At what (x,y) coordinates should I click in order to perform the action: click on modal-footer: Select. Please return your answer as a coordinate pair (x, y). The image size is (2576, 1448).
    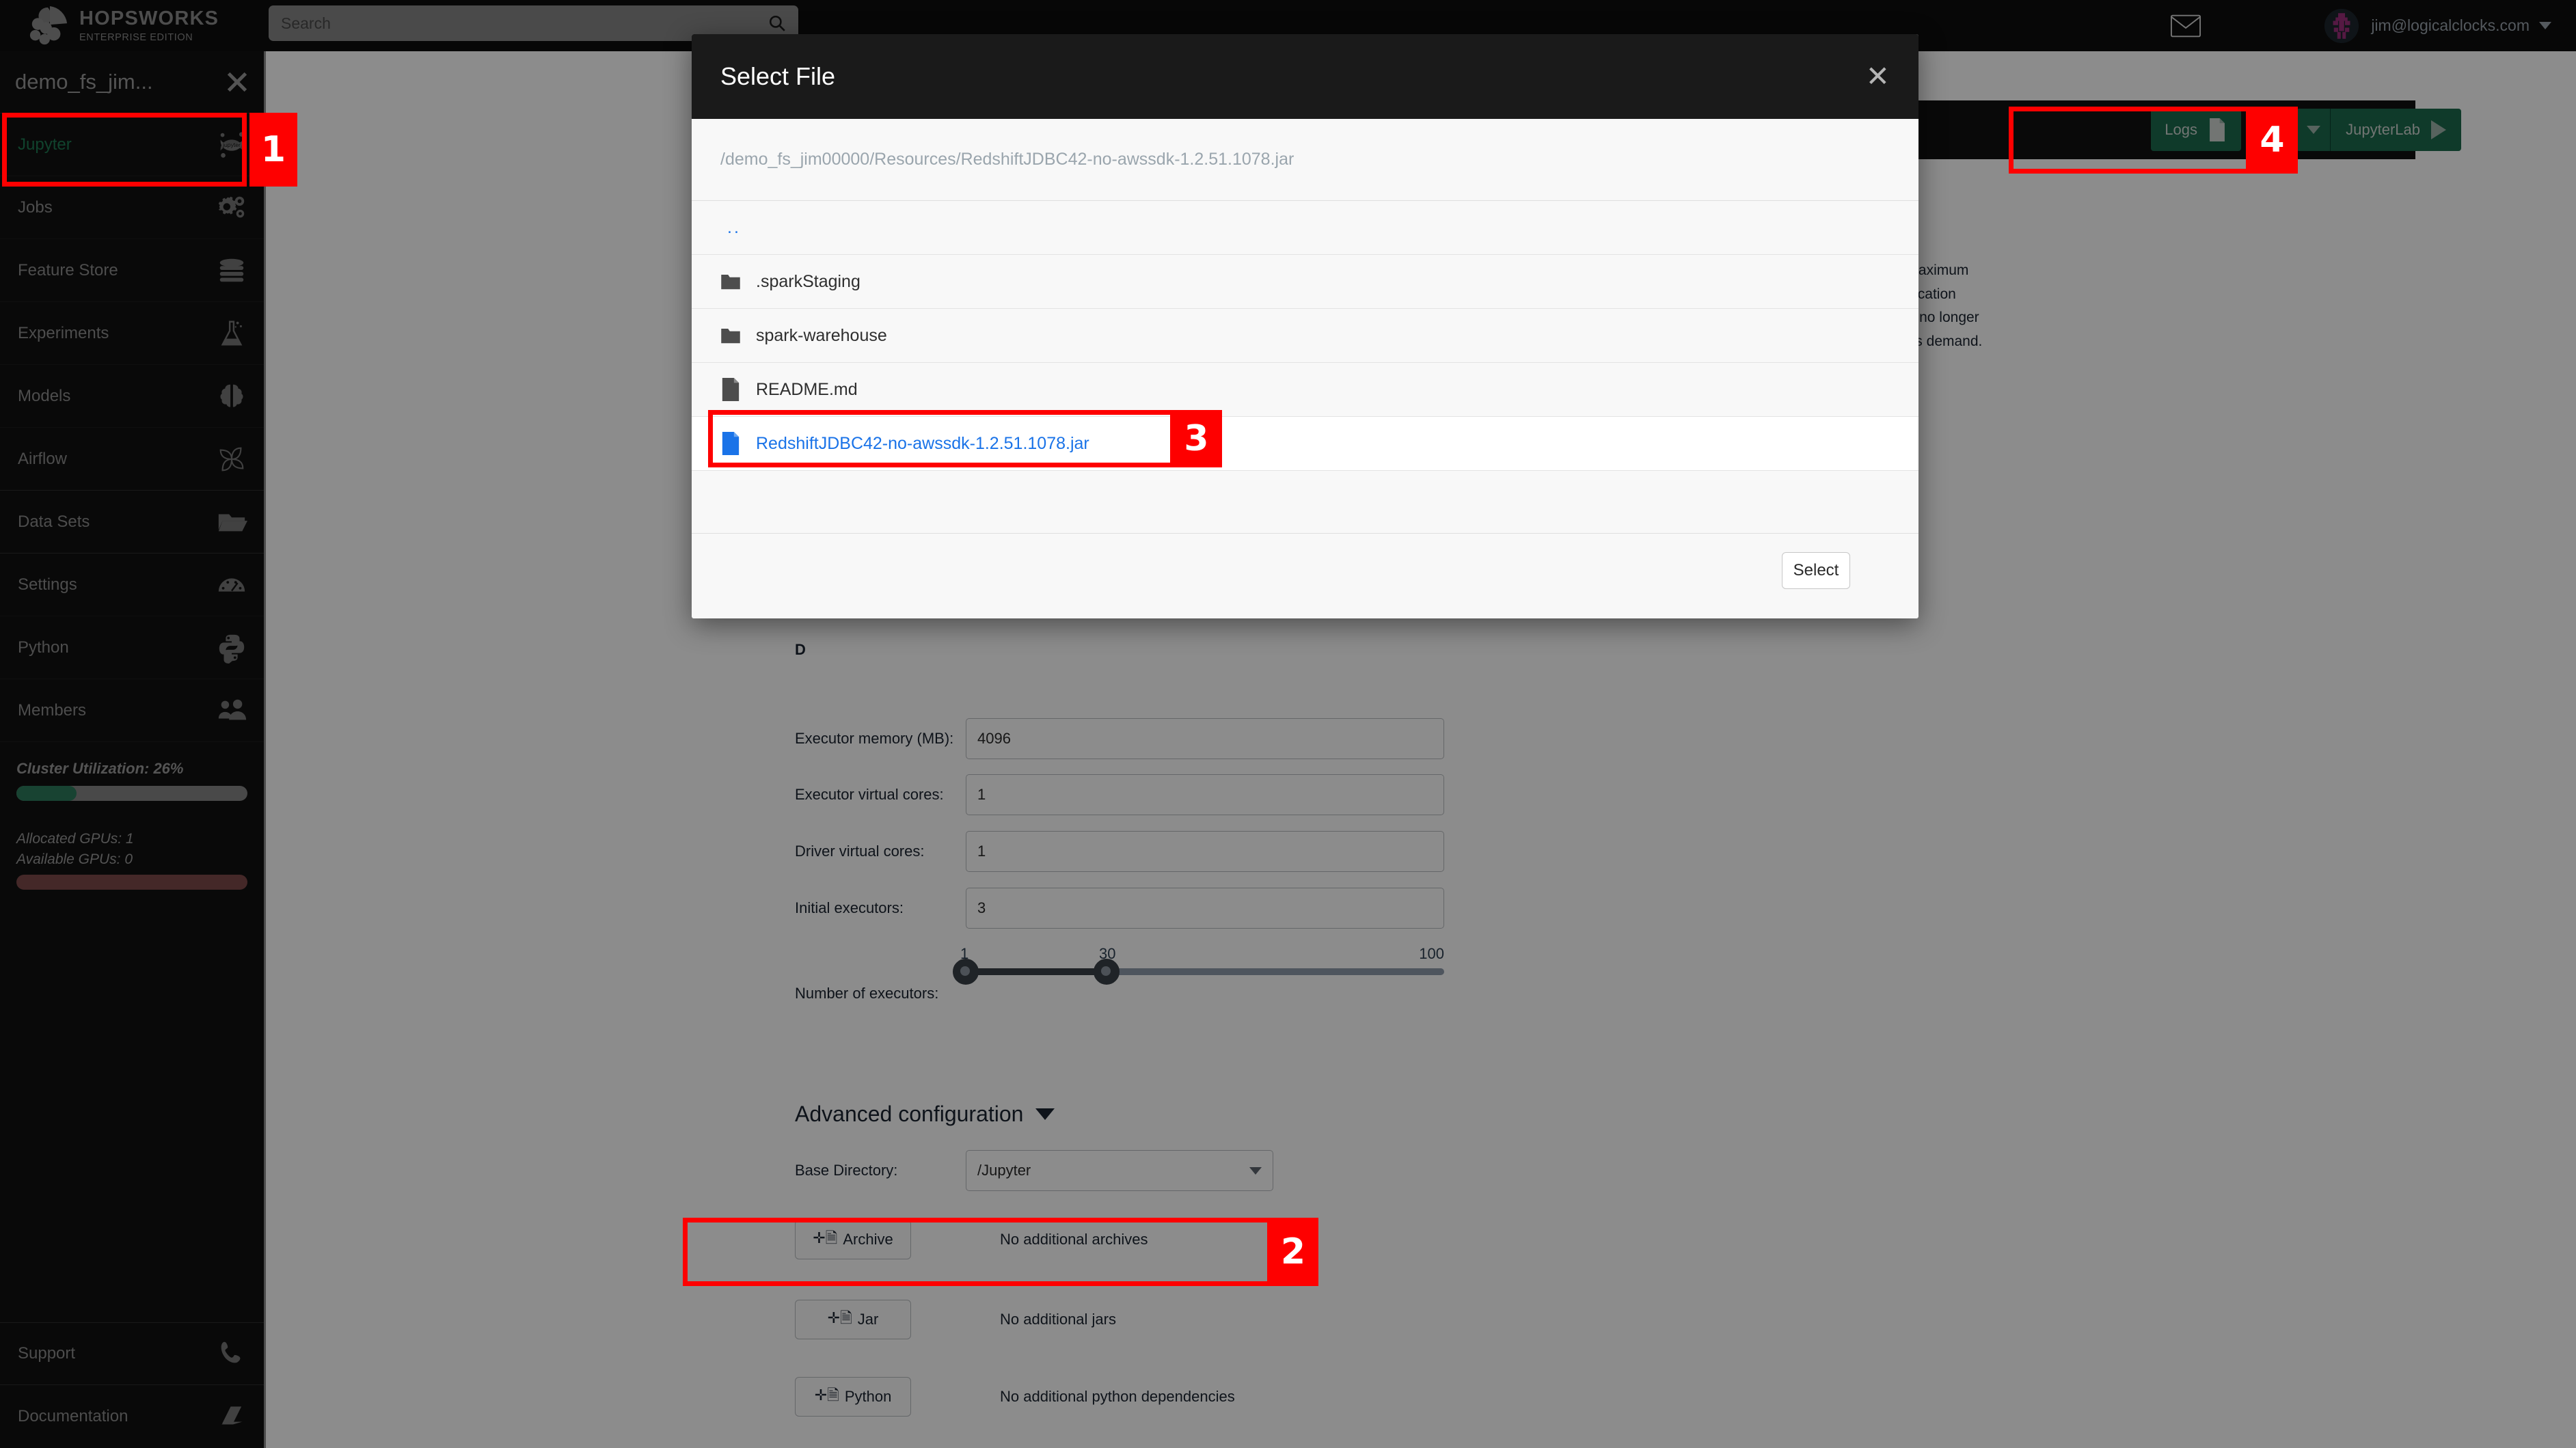
    Looking at the image, I should click on (1306, 570).